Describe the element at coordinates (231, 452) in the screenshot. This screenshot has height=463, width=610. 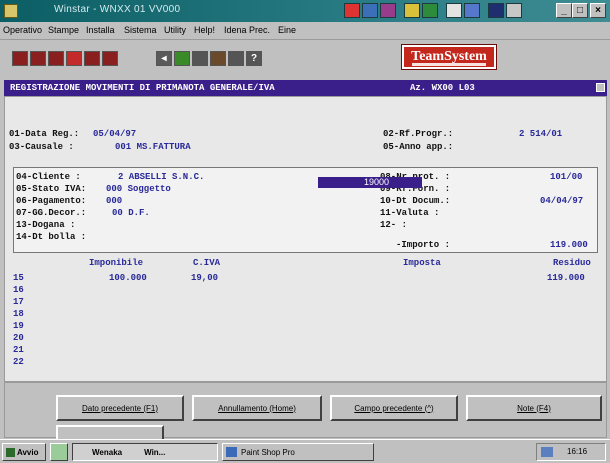
I see `paint-shop-icon` at that location.